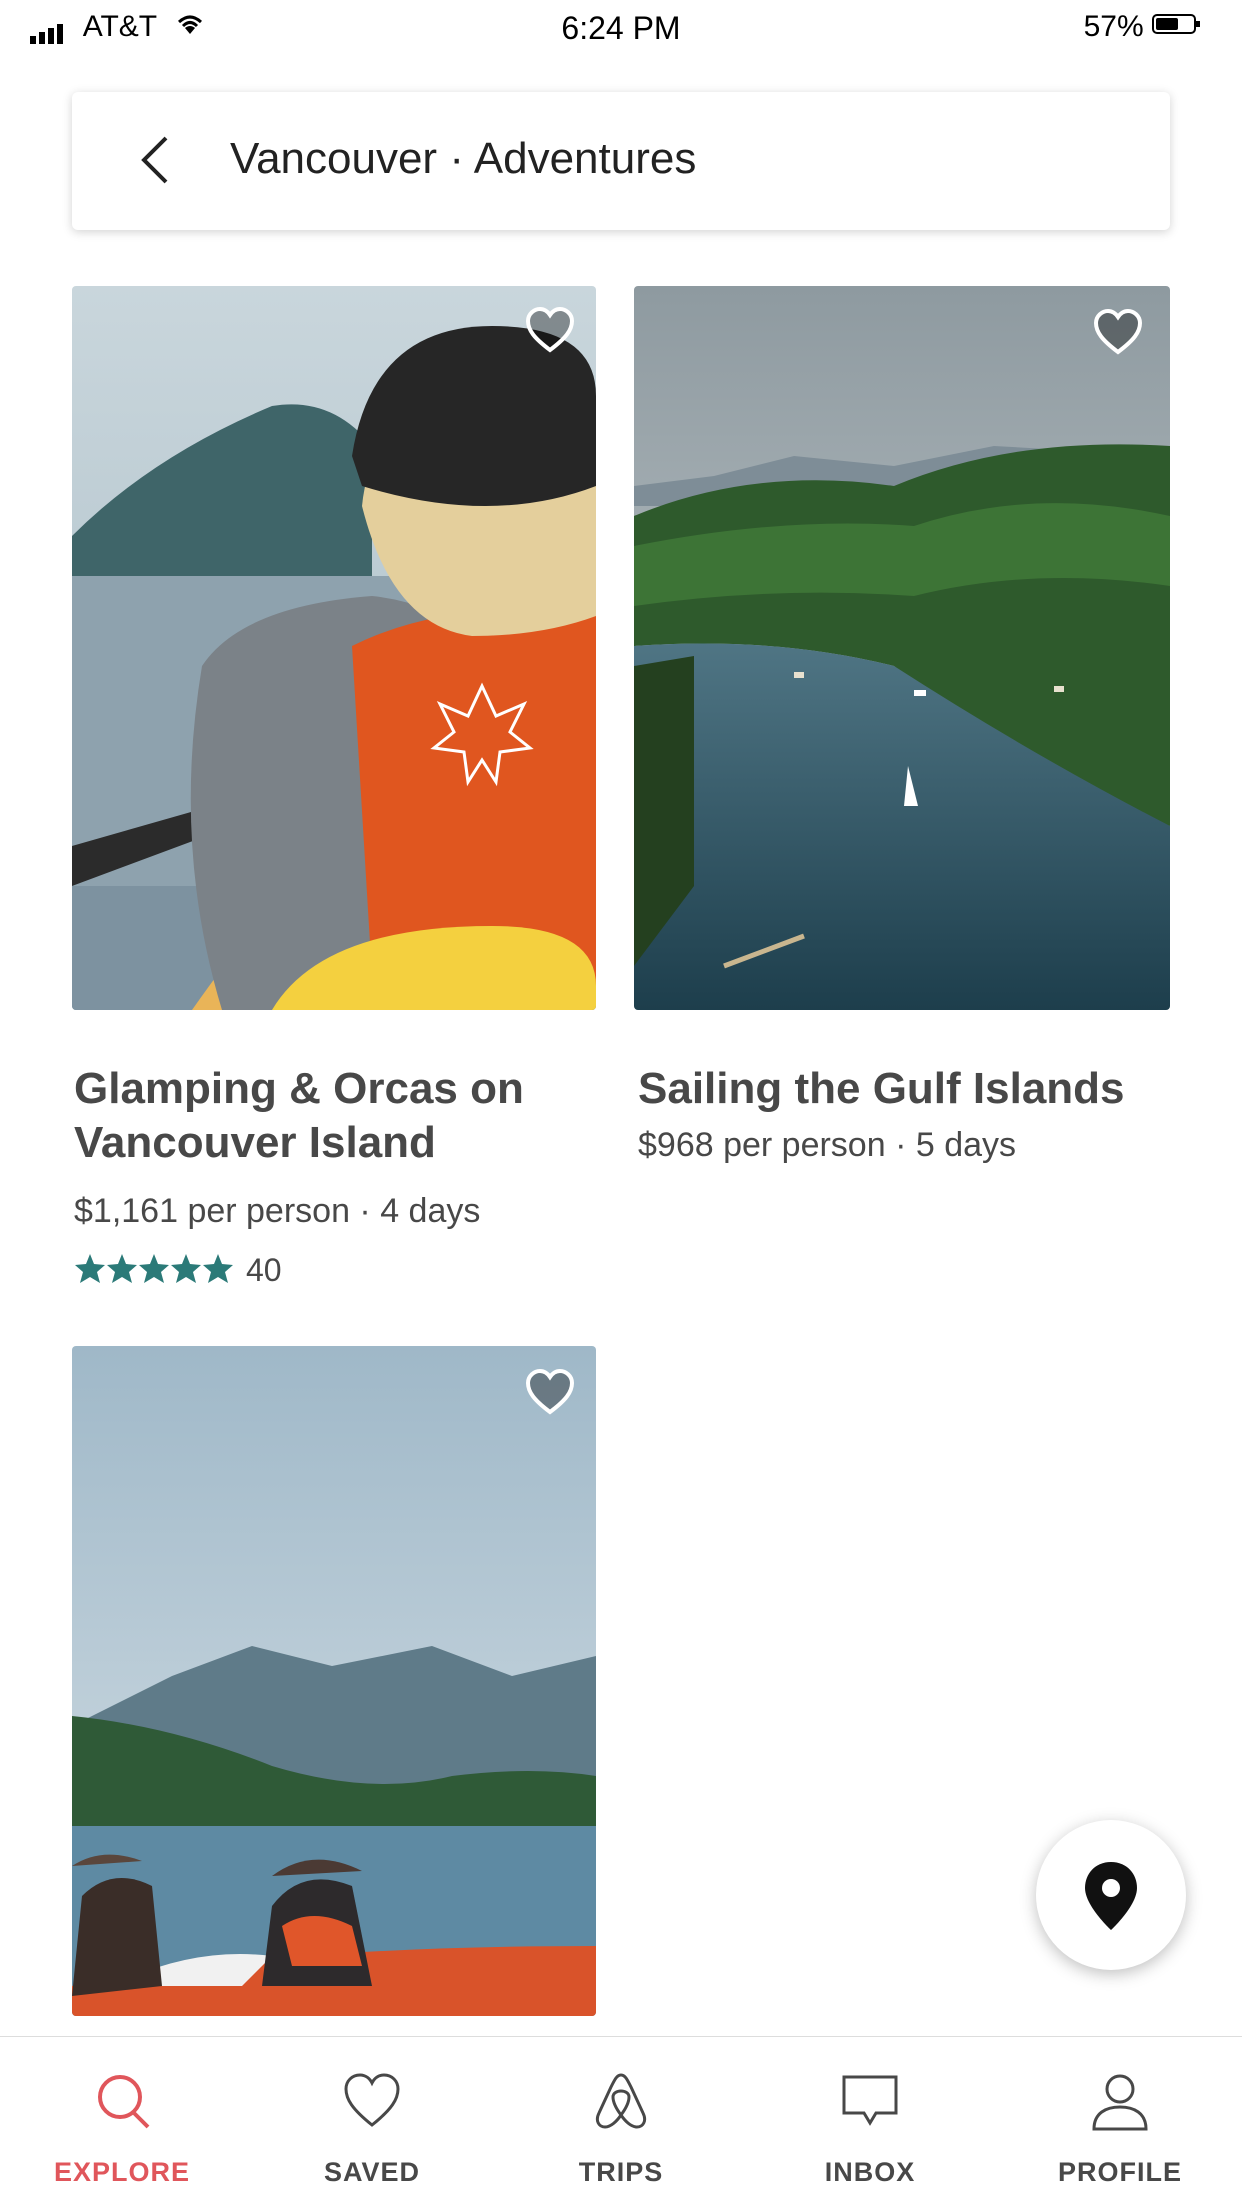 The width and height of the screenshot is (1242, 2209). Describe the element at coordinates (1120, 2102) in the screenshot. I see `person-icon` at that location.